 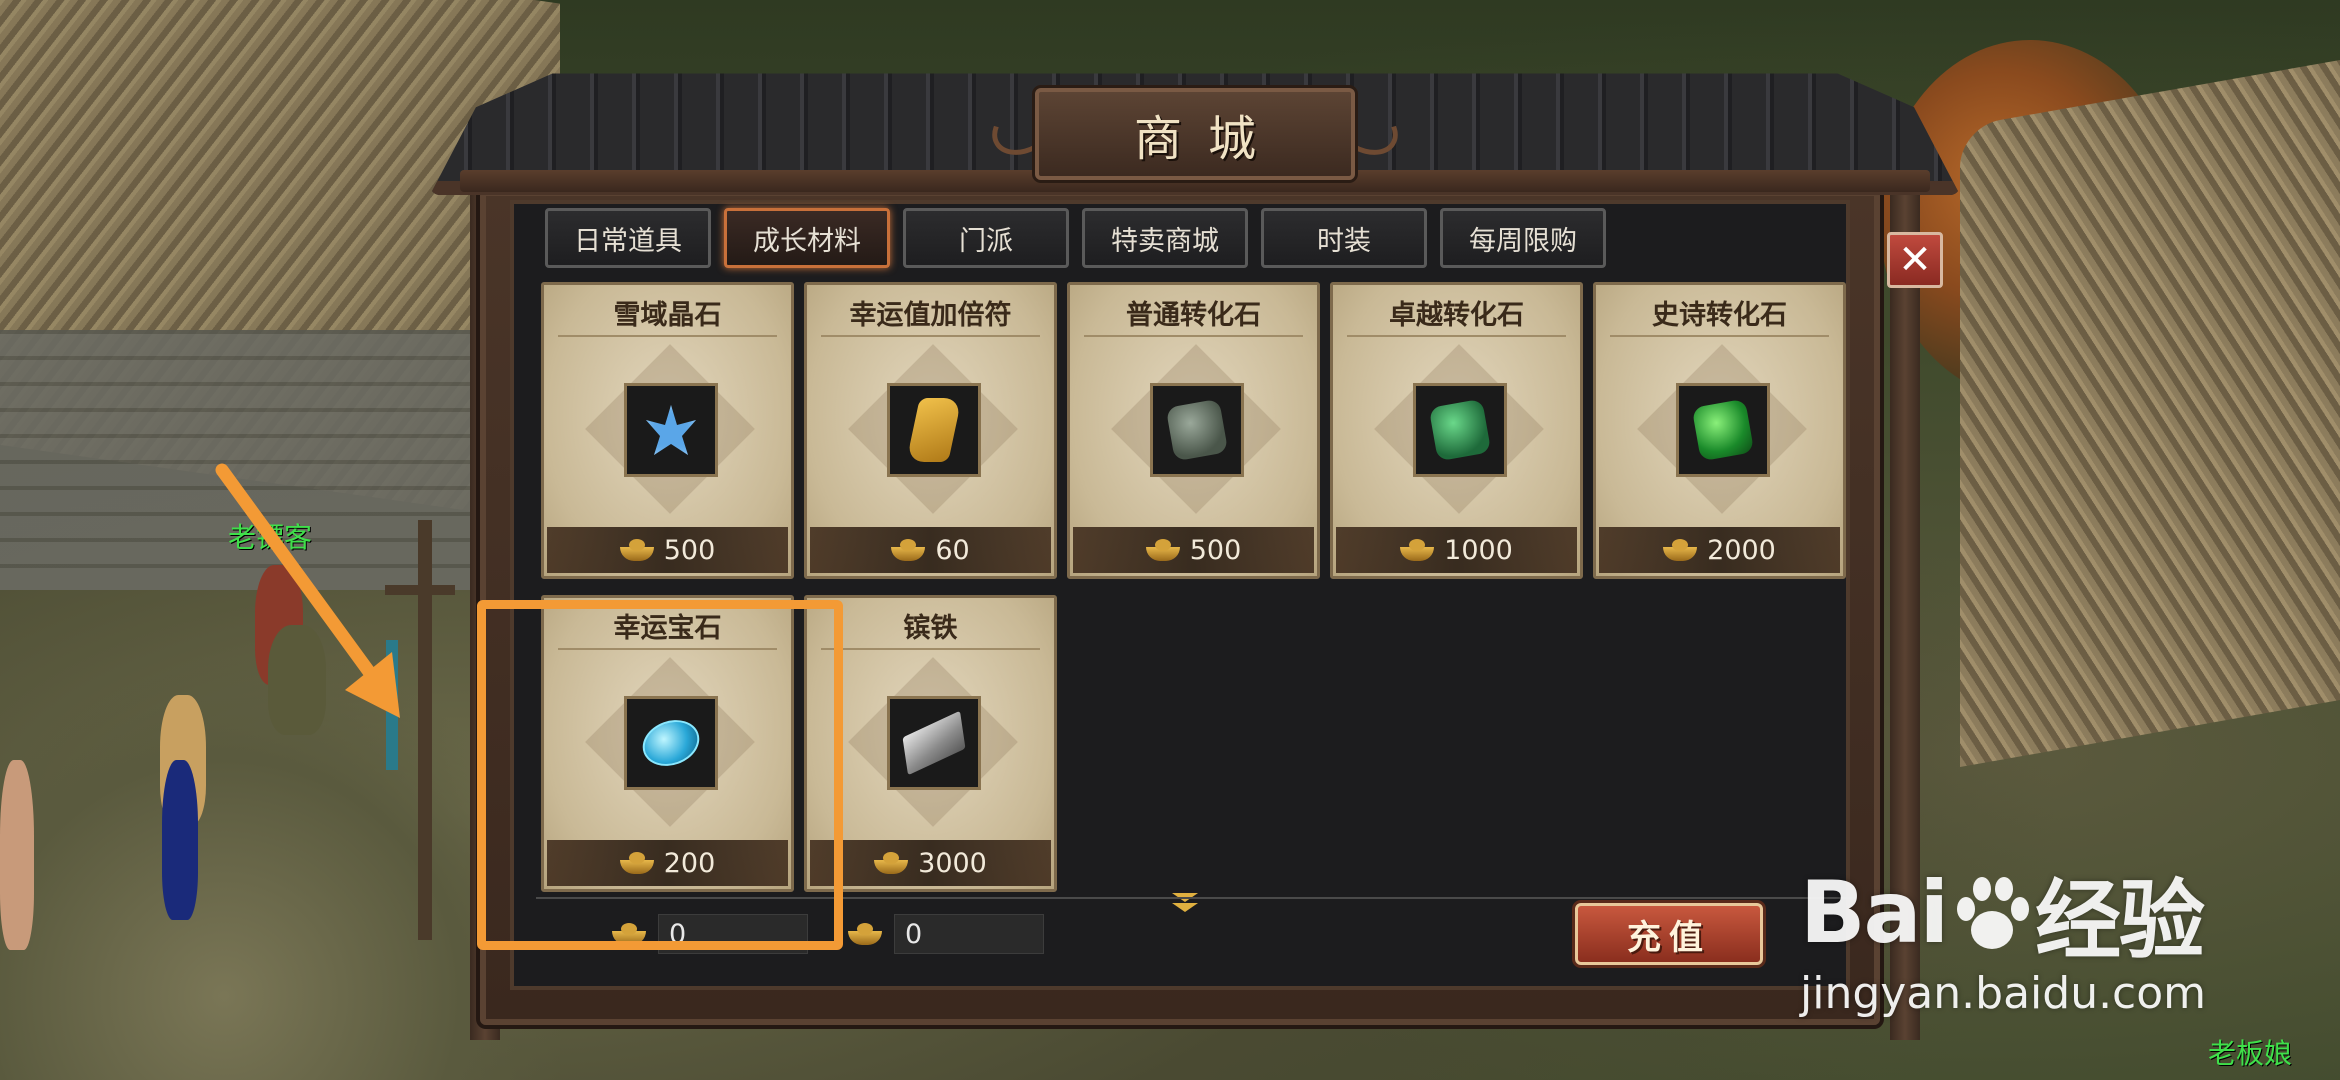 I want to click on tab-label: 门派, so click(x=986, y=241).